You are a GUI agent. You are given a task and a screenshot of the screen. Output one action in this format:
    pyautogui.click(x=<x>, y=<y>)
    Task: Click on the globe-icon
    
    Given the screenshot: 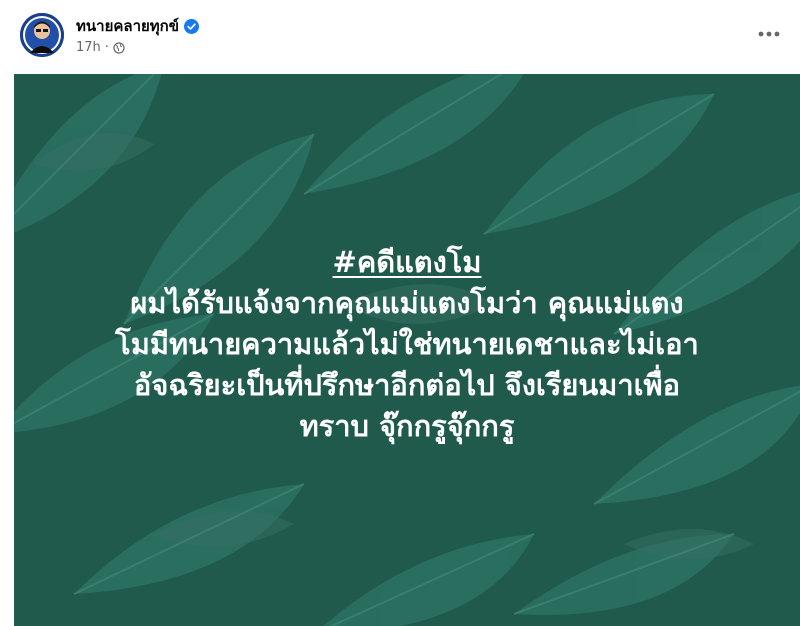 What is the action you would take?
    pyautogui.click(x=119, y=47)
    